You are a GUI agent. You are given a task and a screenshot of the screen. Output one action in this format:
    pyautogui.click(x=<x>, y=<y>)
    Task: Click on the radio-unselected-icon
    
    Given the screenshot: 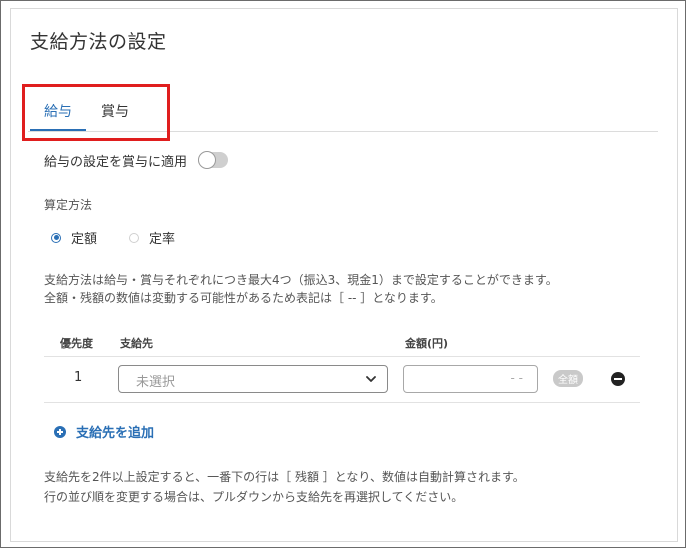 What is the action you would take?
    pyautogui.click(x=134, y=237)
    